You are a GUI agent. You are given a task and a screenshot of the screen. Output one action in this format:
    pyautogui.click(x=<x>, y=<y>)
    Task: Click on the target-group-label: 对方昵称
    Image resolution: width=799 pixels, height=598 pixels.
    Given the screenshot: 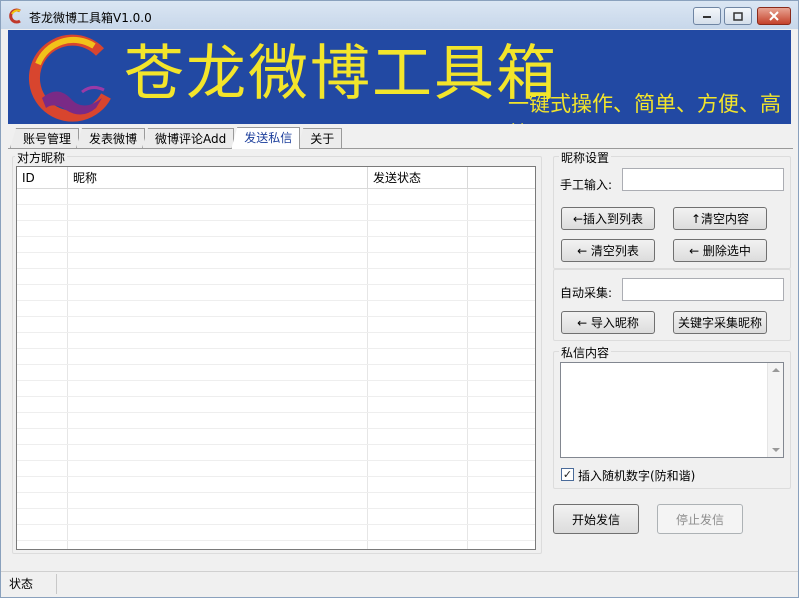 What is the action you would take?
    pyautogui.click(x=41, y=157)
    